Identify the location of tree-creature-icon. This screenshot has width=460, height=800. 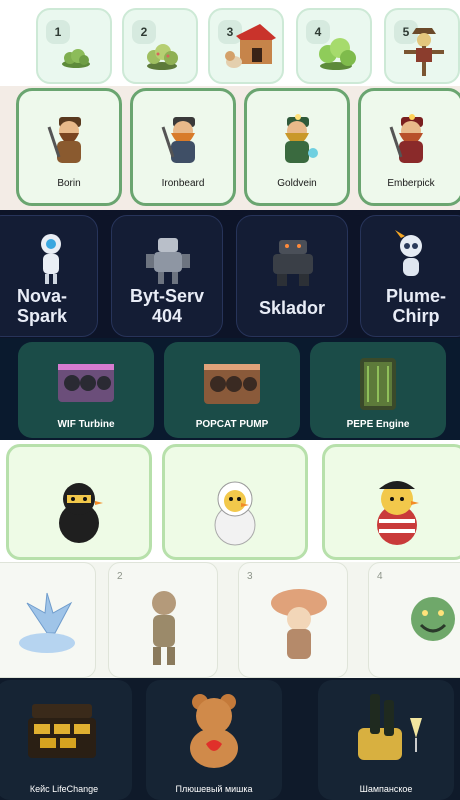
(164, 628).